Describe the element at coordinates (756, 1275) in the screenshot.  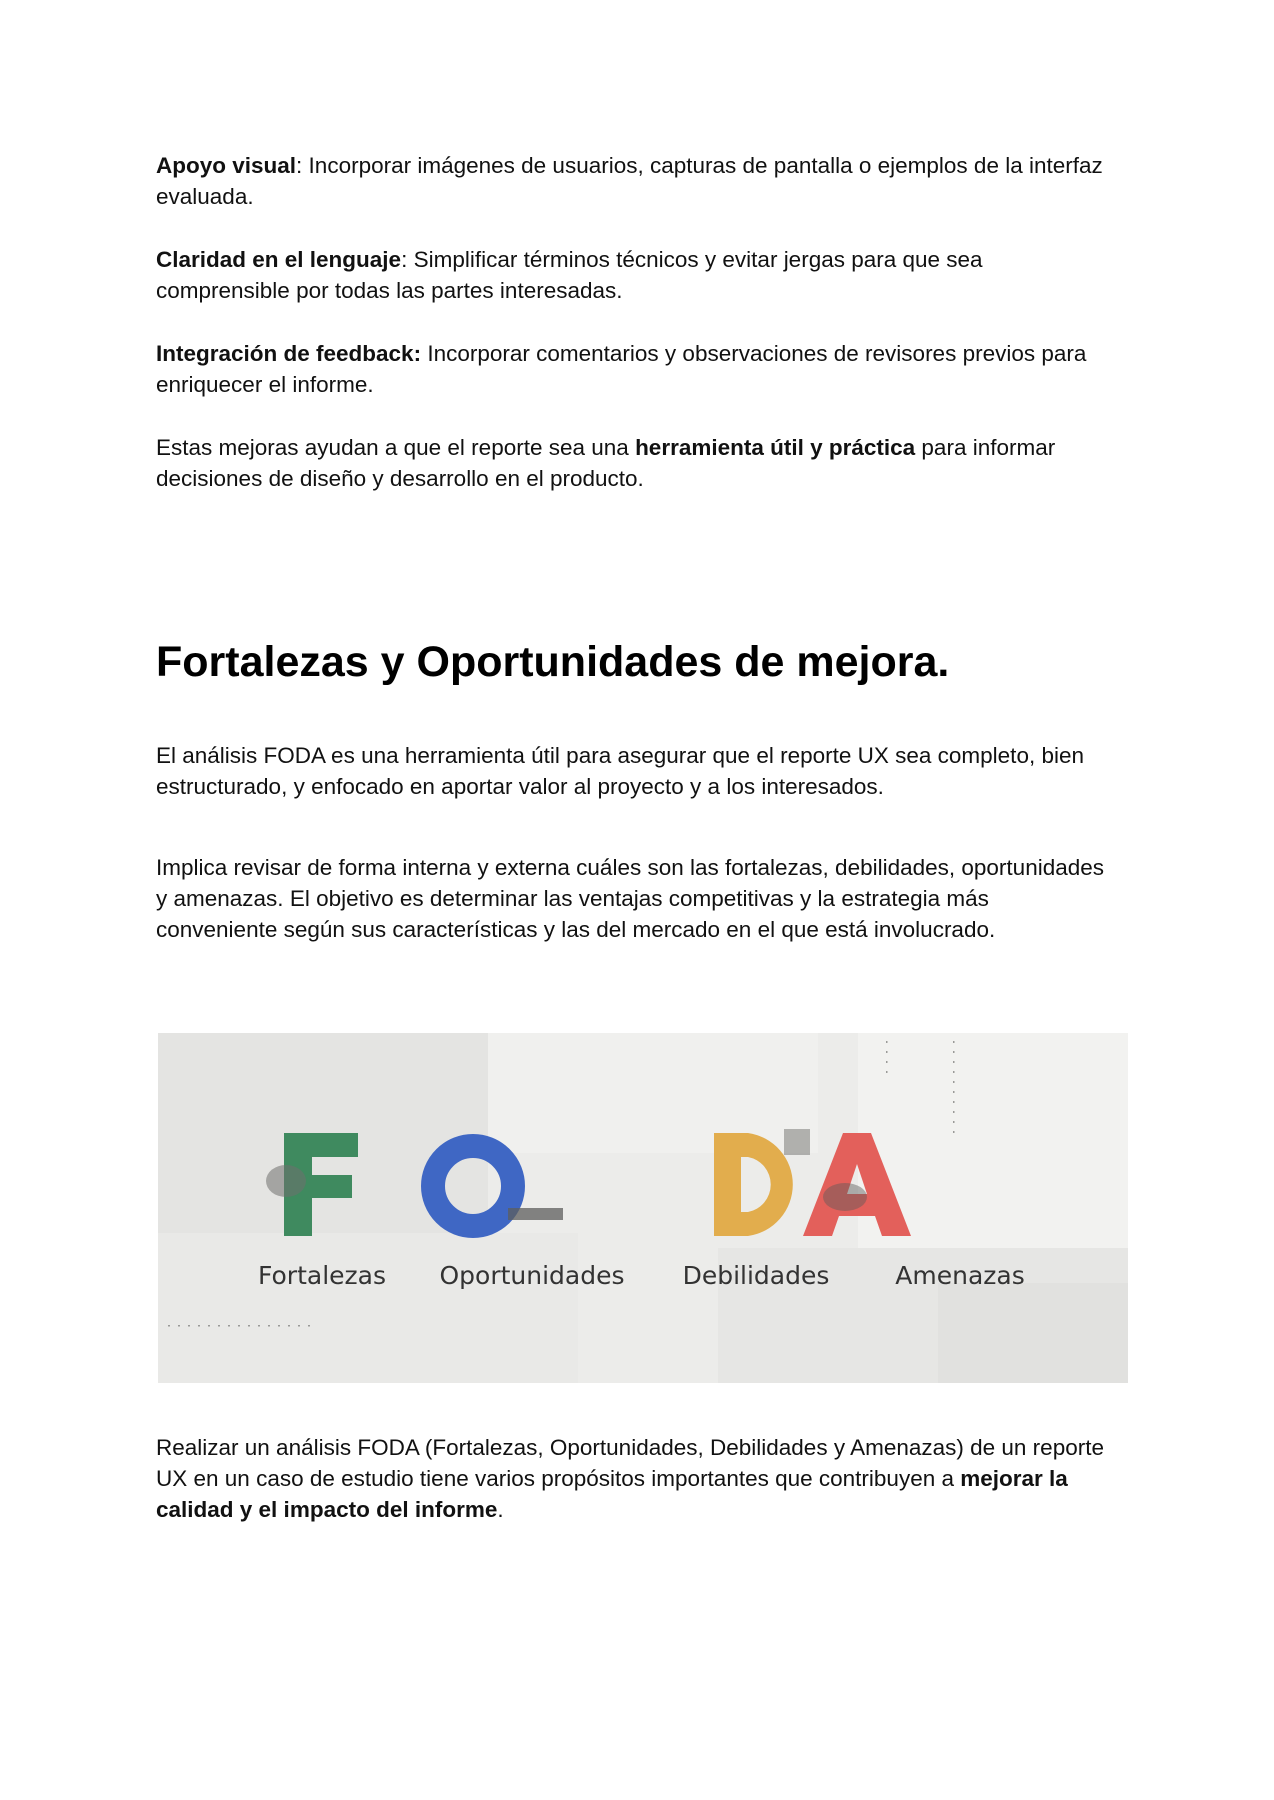
I see `foda-word-debilidades: Debilidades` at that location.